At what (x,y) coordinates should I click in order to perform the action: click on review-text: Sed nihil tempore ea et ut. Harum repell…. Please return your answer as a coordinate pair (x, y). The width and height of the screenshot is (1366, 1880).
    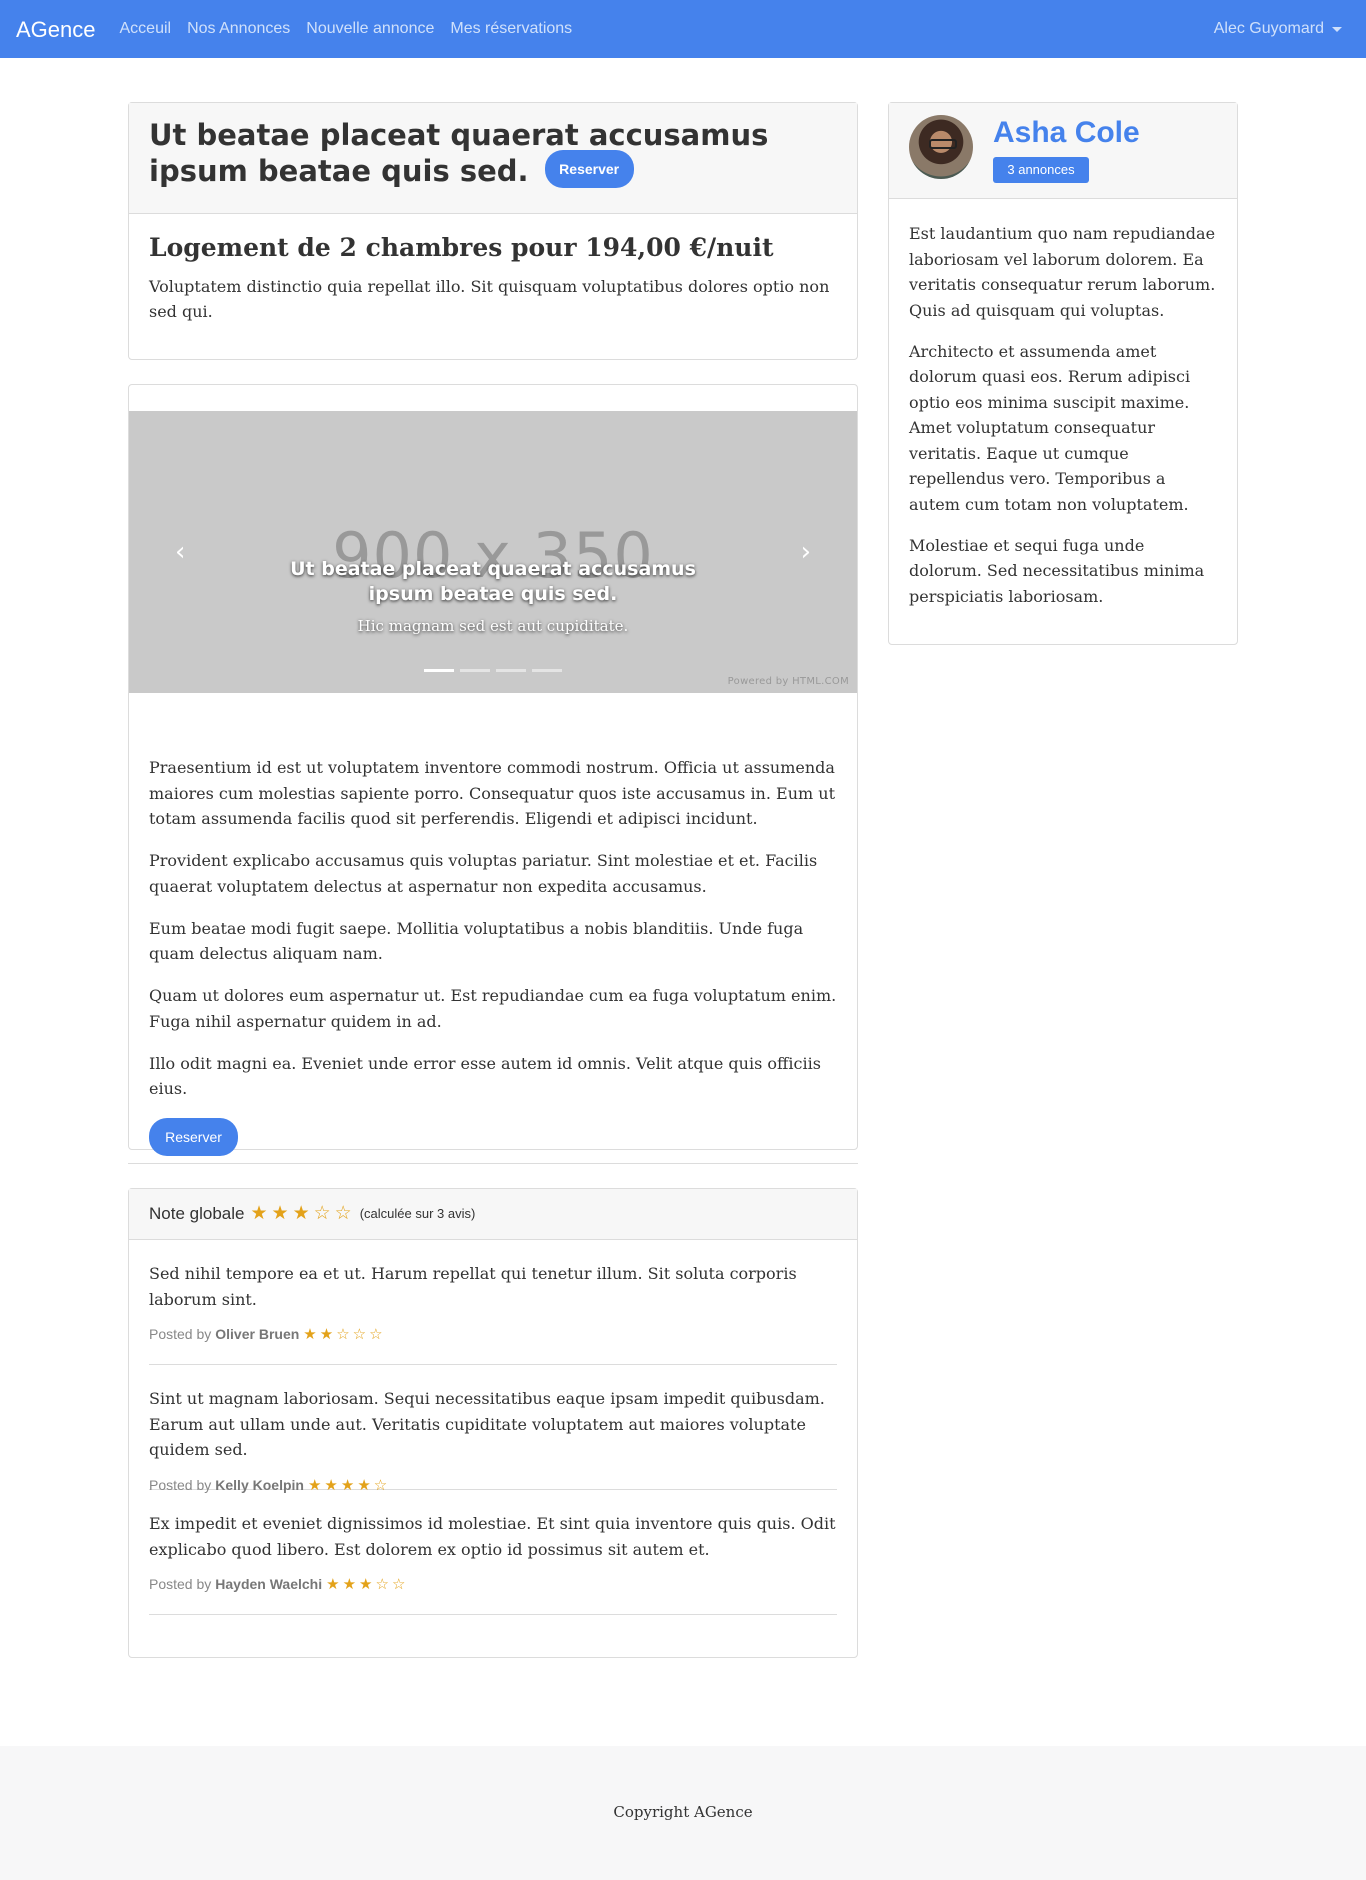
    Looking at the image, I should click on (473, 1286).